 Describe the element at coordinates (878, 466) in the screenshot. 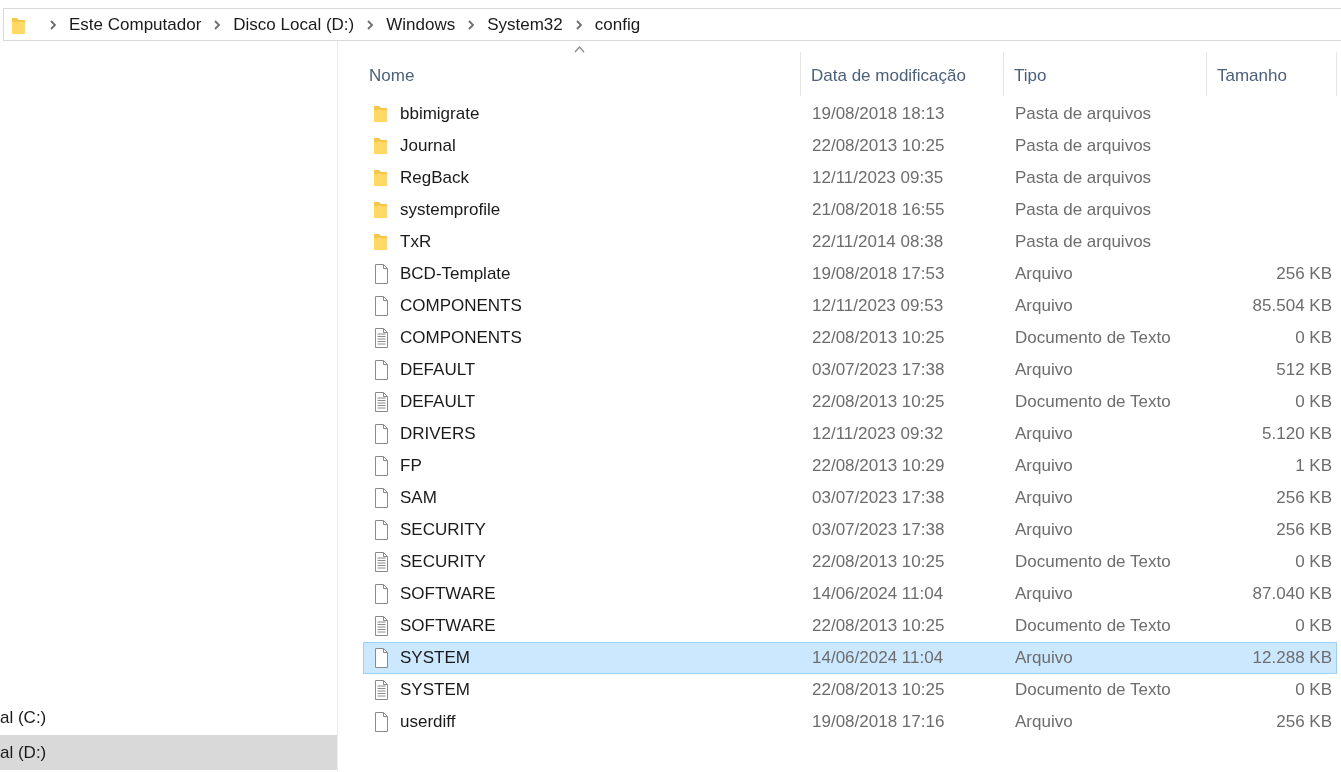

I see `modified-date: 22/08/2013 10:29` at that location.